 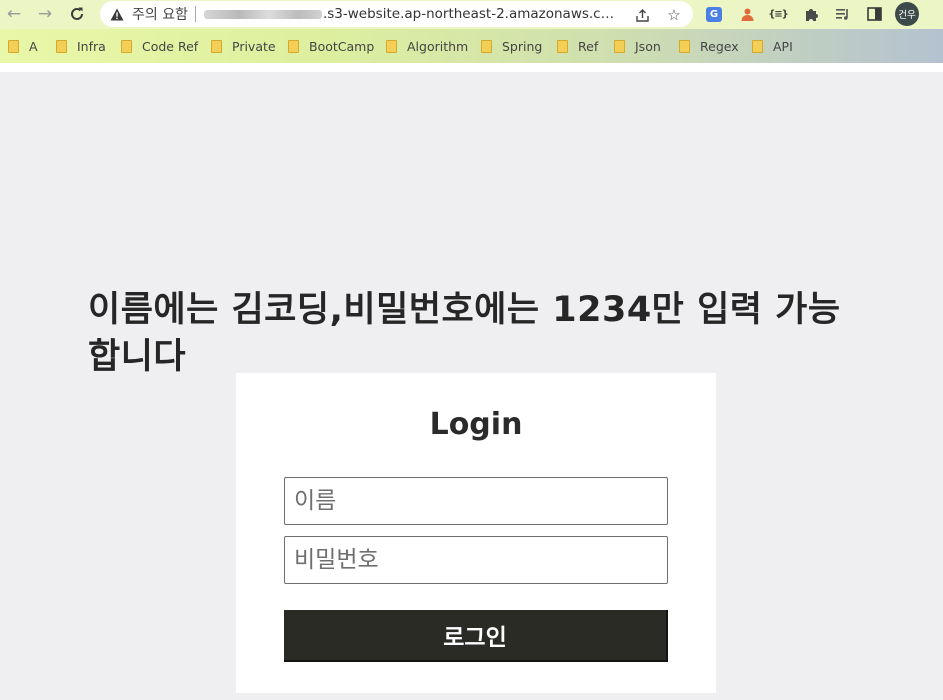 I want to click on translate-badge: G, so click(x=714, y=14).